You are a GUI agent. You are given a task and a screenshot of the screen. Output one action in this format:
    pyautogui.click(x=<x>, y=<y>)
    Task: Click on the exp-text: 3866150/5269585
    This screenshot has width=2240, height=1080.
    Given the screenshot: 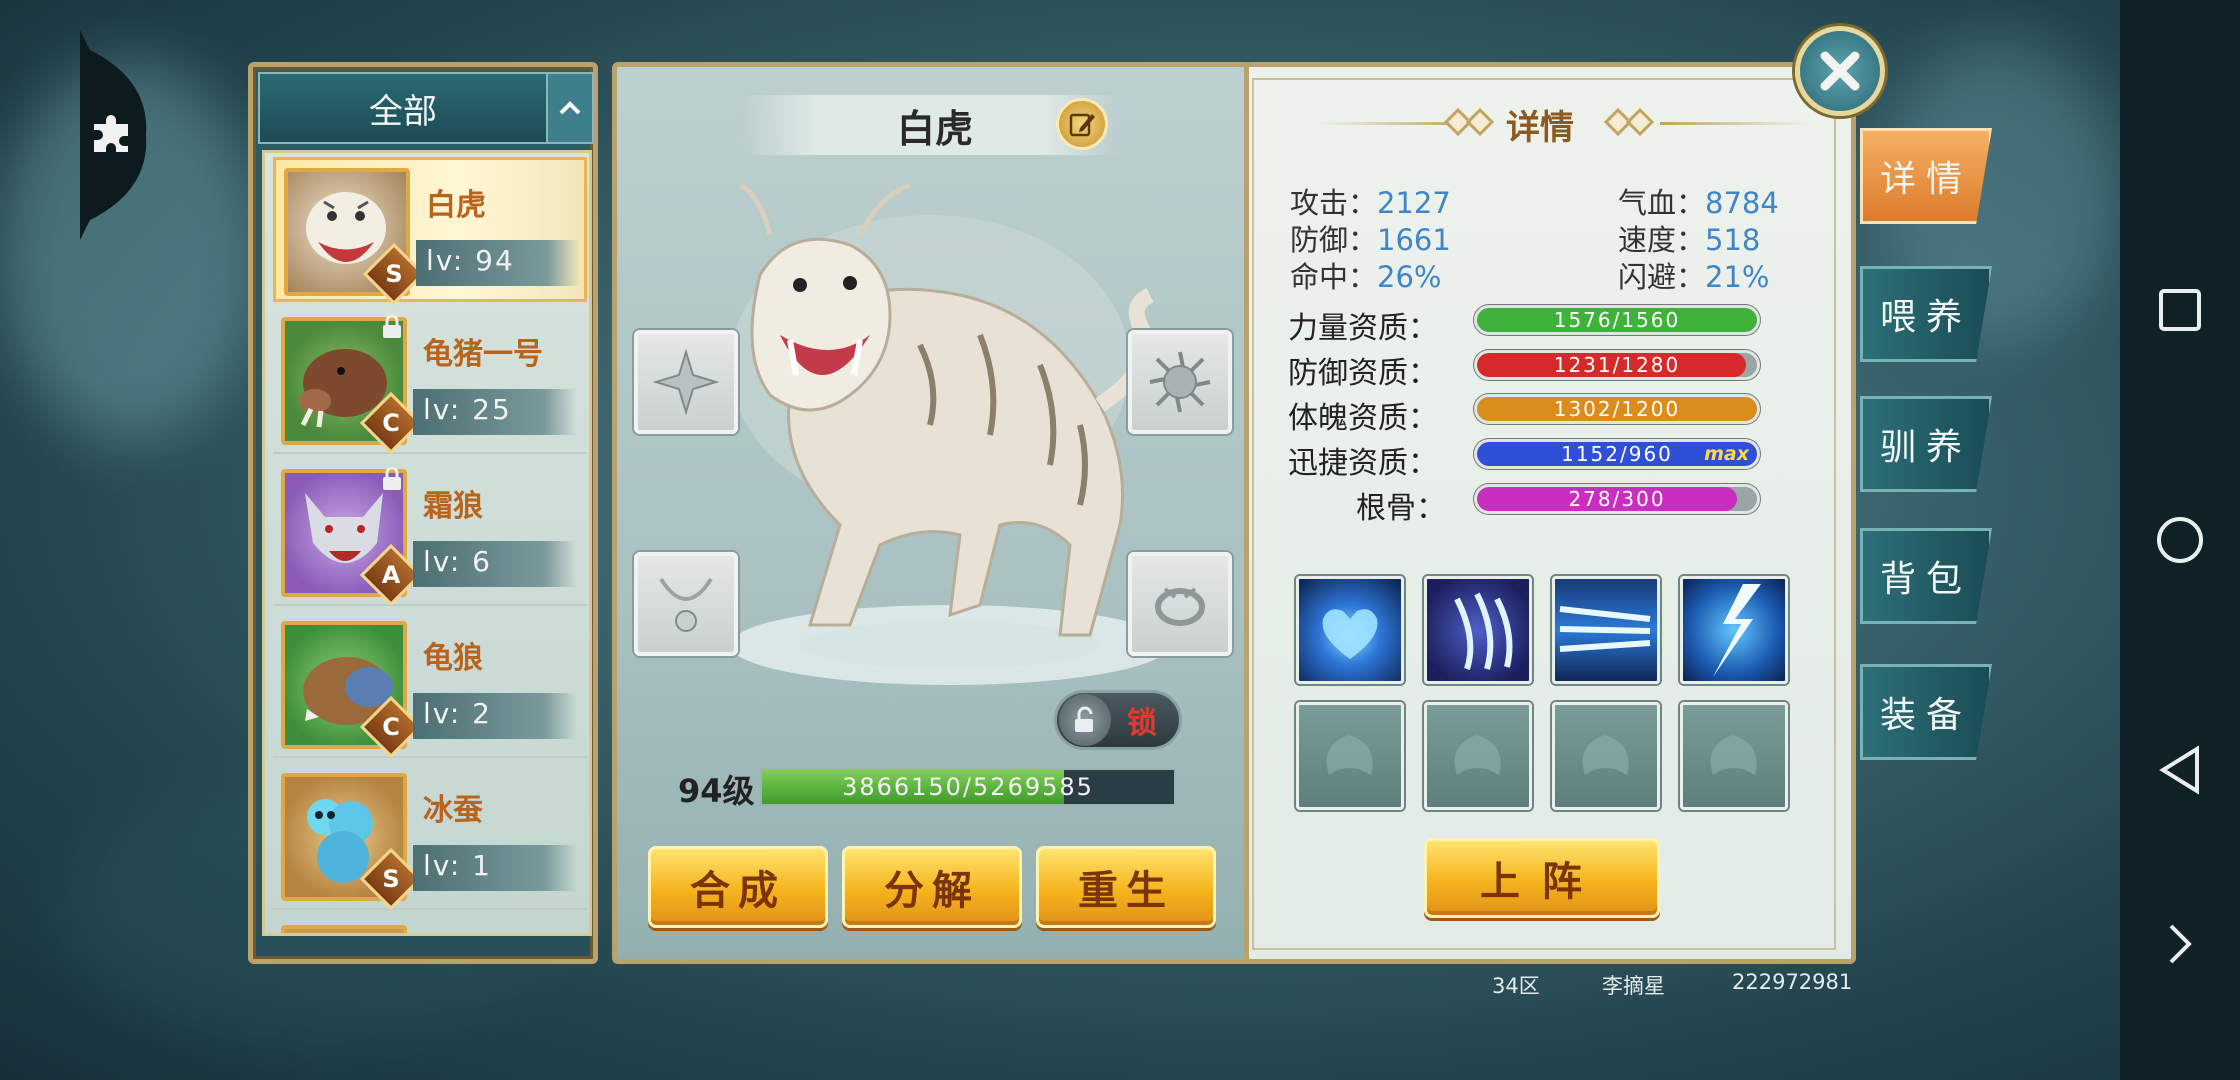 What is the action you would take?
    pyautogui.click(x=968, y=787)
    